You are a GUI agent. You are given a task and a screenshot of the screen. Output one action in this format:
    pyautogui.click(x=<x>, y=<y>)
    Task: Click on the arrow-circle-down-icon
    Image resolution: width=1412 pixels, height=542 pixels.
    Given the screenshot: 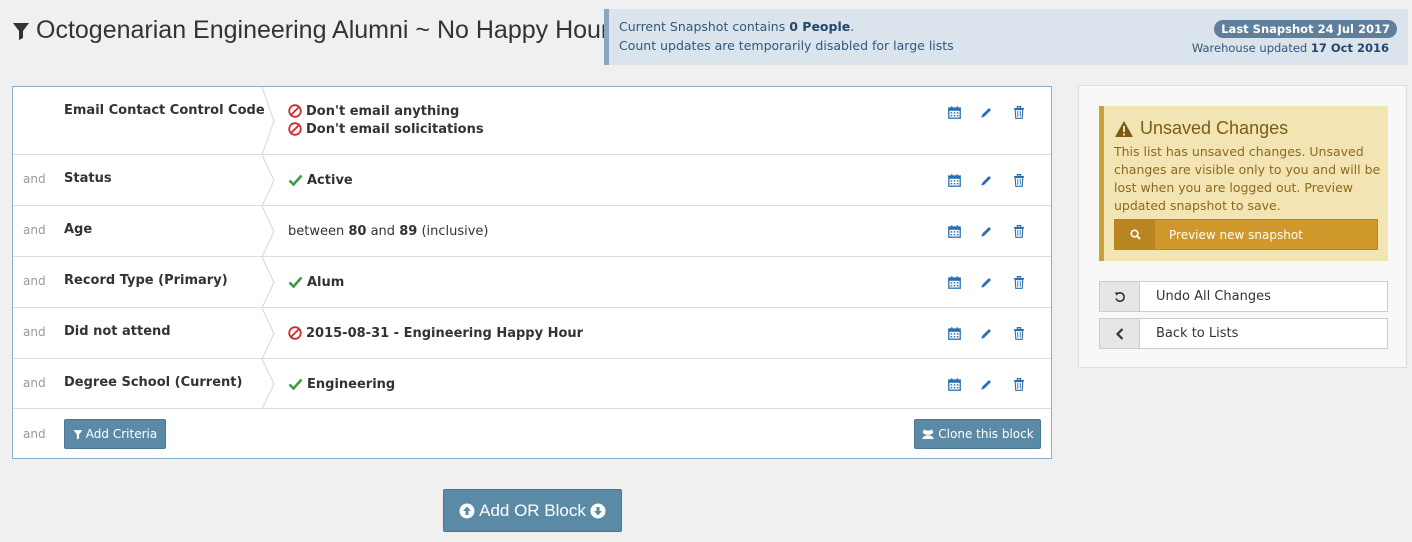 What is the action you would take?
    pyautogui.click(x=598, y=511)
    